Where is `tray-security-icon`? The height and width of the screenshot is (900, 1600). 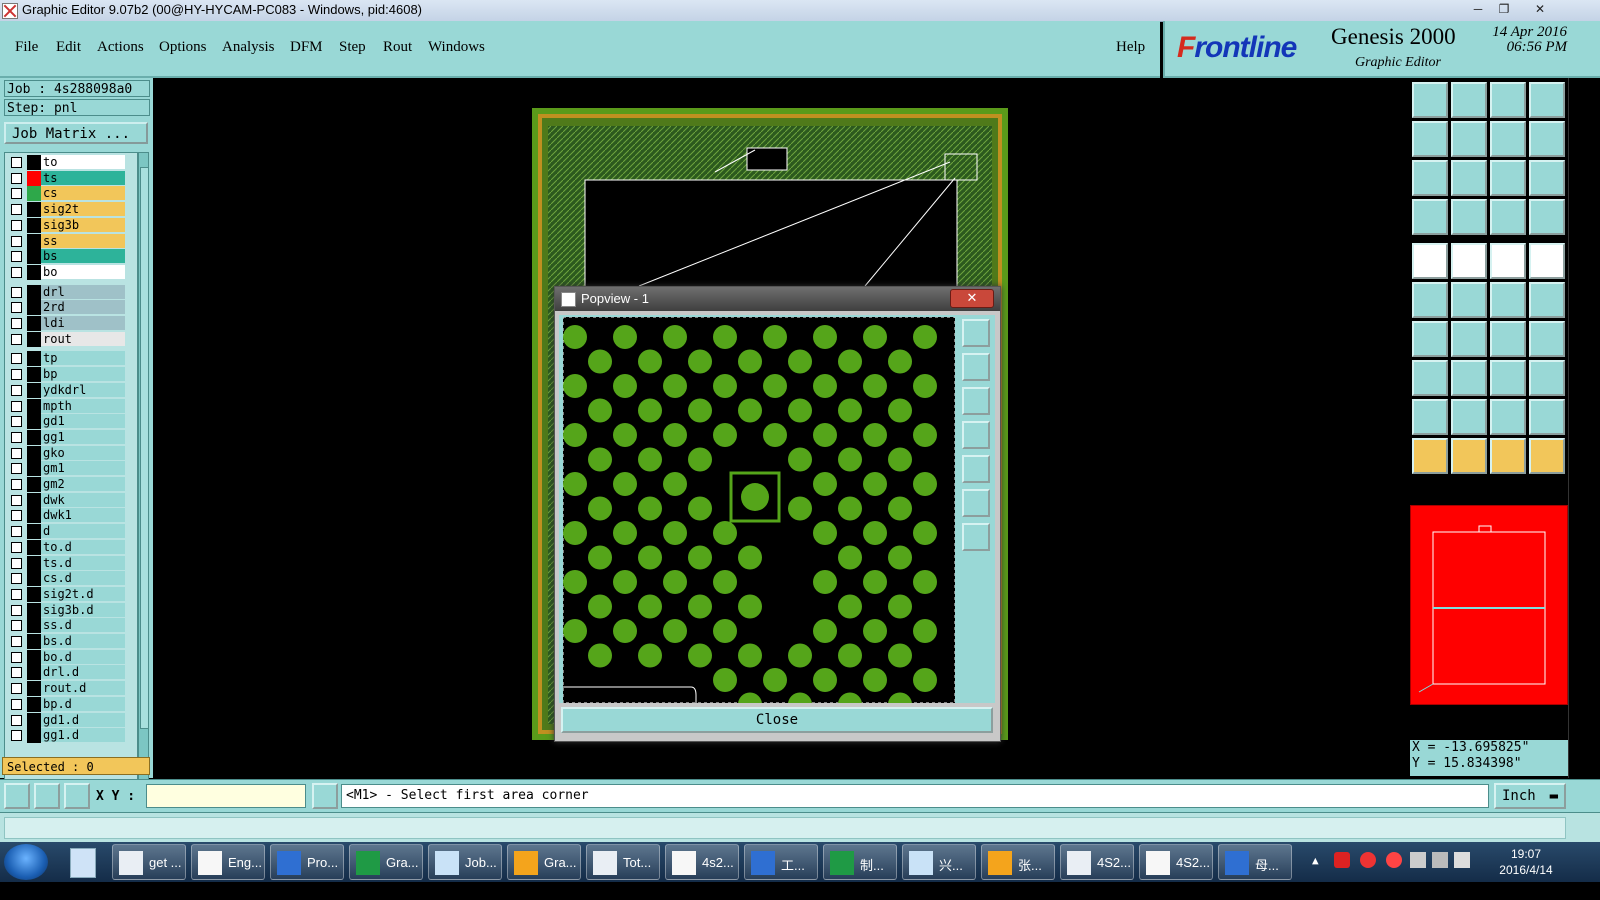 tray-security-icon is located at coordinates (1394, 860).